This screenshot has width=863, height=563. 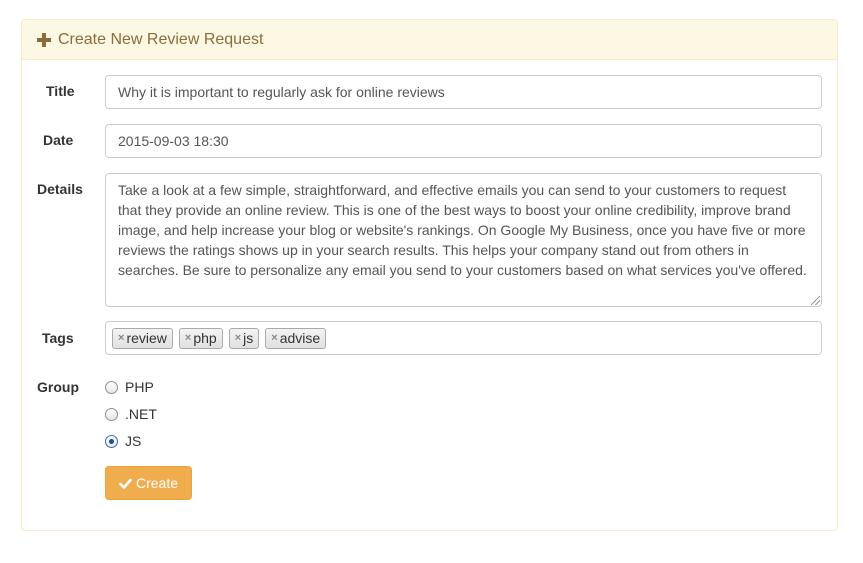 I want to click on group-option: PHP, so click(x=129, y=387).